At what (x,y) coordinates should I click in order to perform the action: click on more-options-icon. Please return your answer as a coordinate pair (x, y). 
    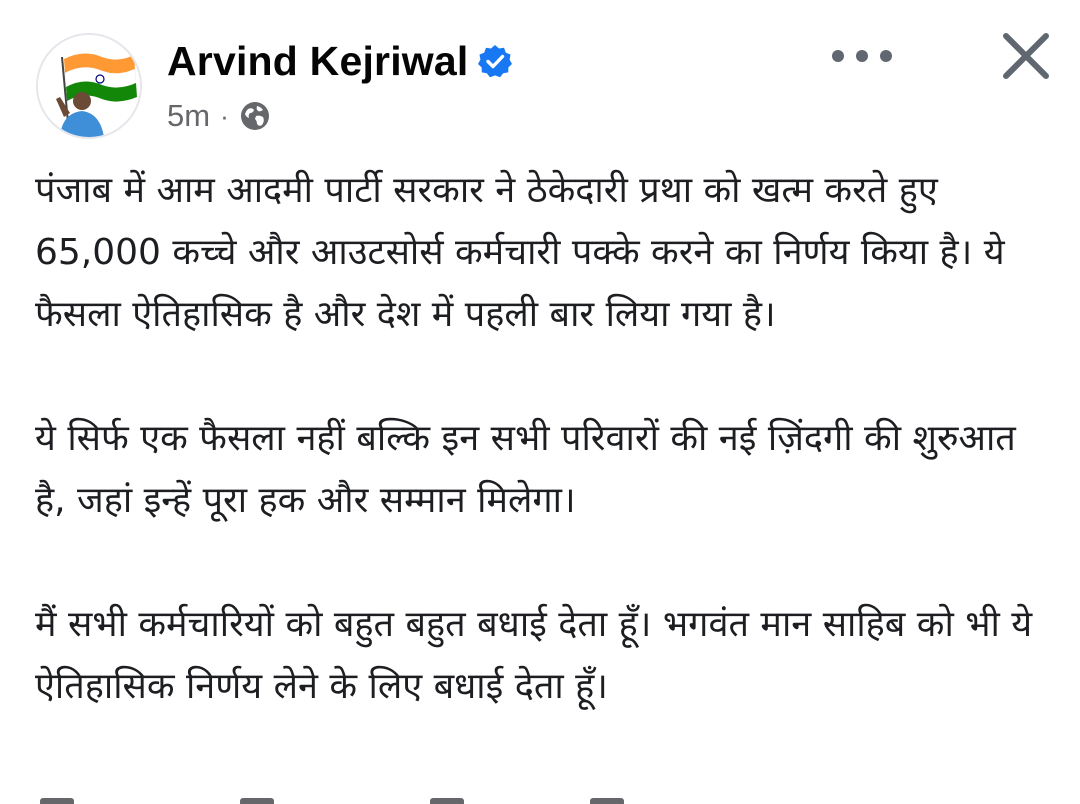
    Looking at the image, I should click on (862, 56).